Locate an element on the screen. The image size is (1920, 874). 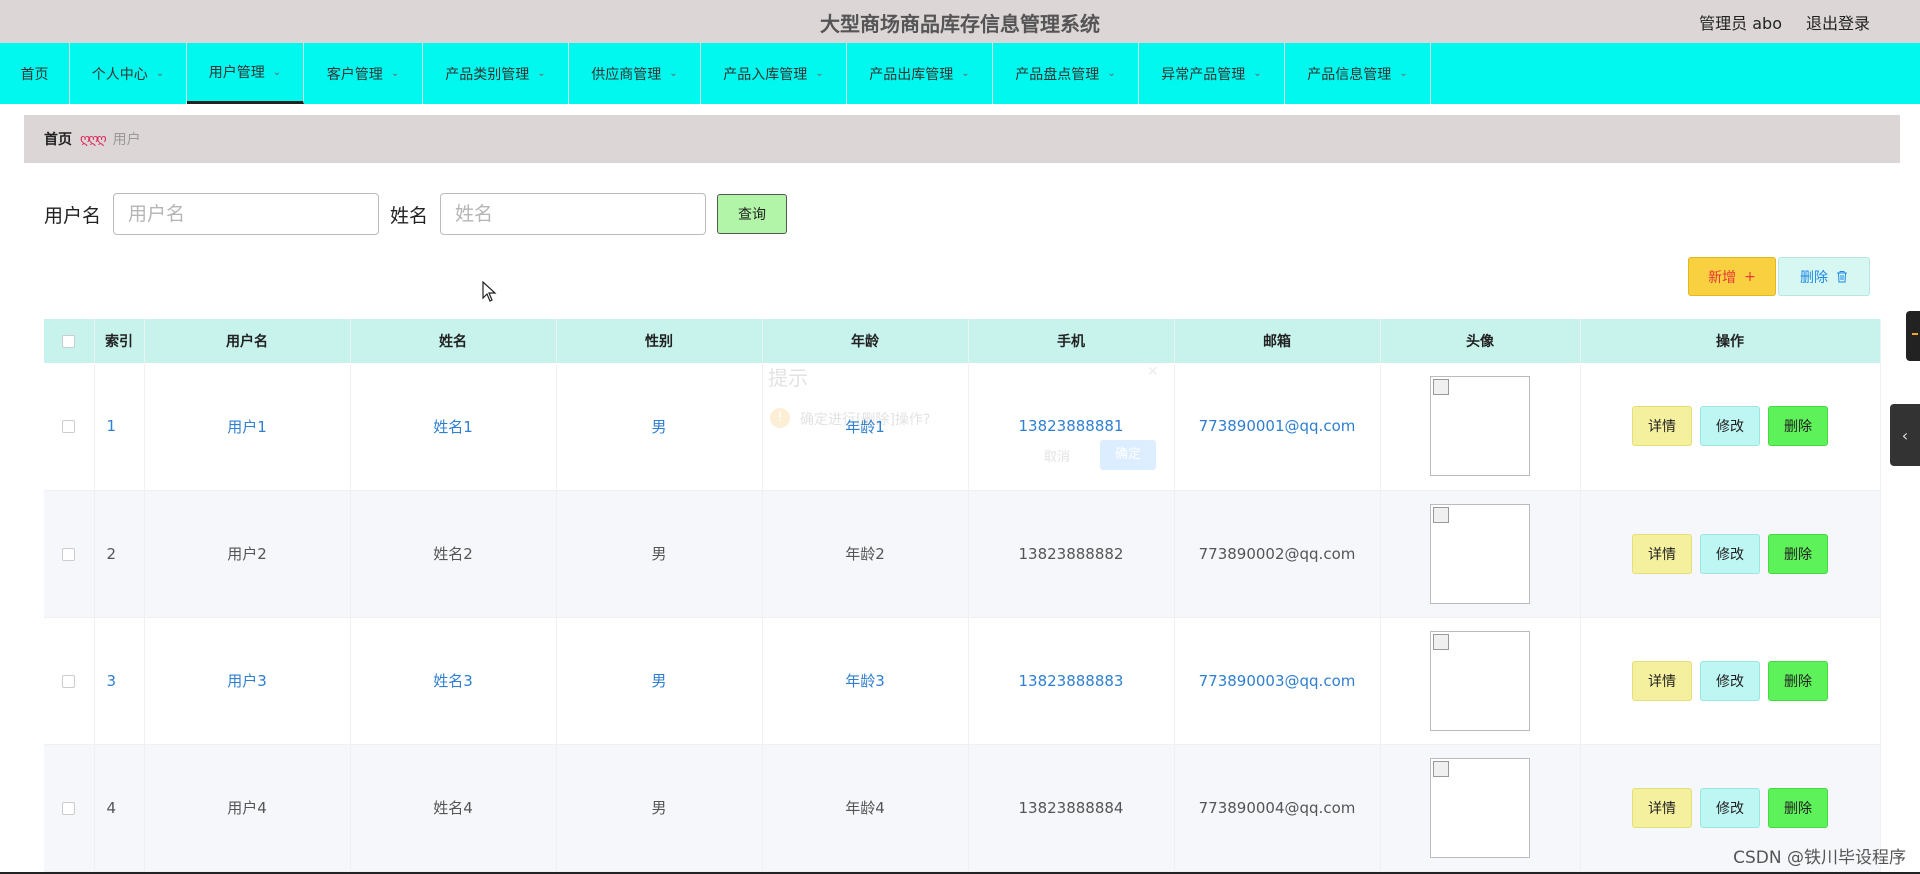
nav-item-abnormal-product-management: 异常产品管理 ⌄ is located at coordinates (1212, 73).